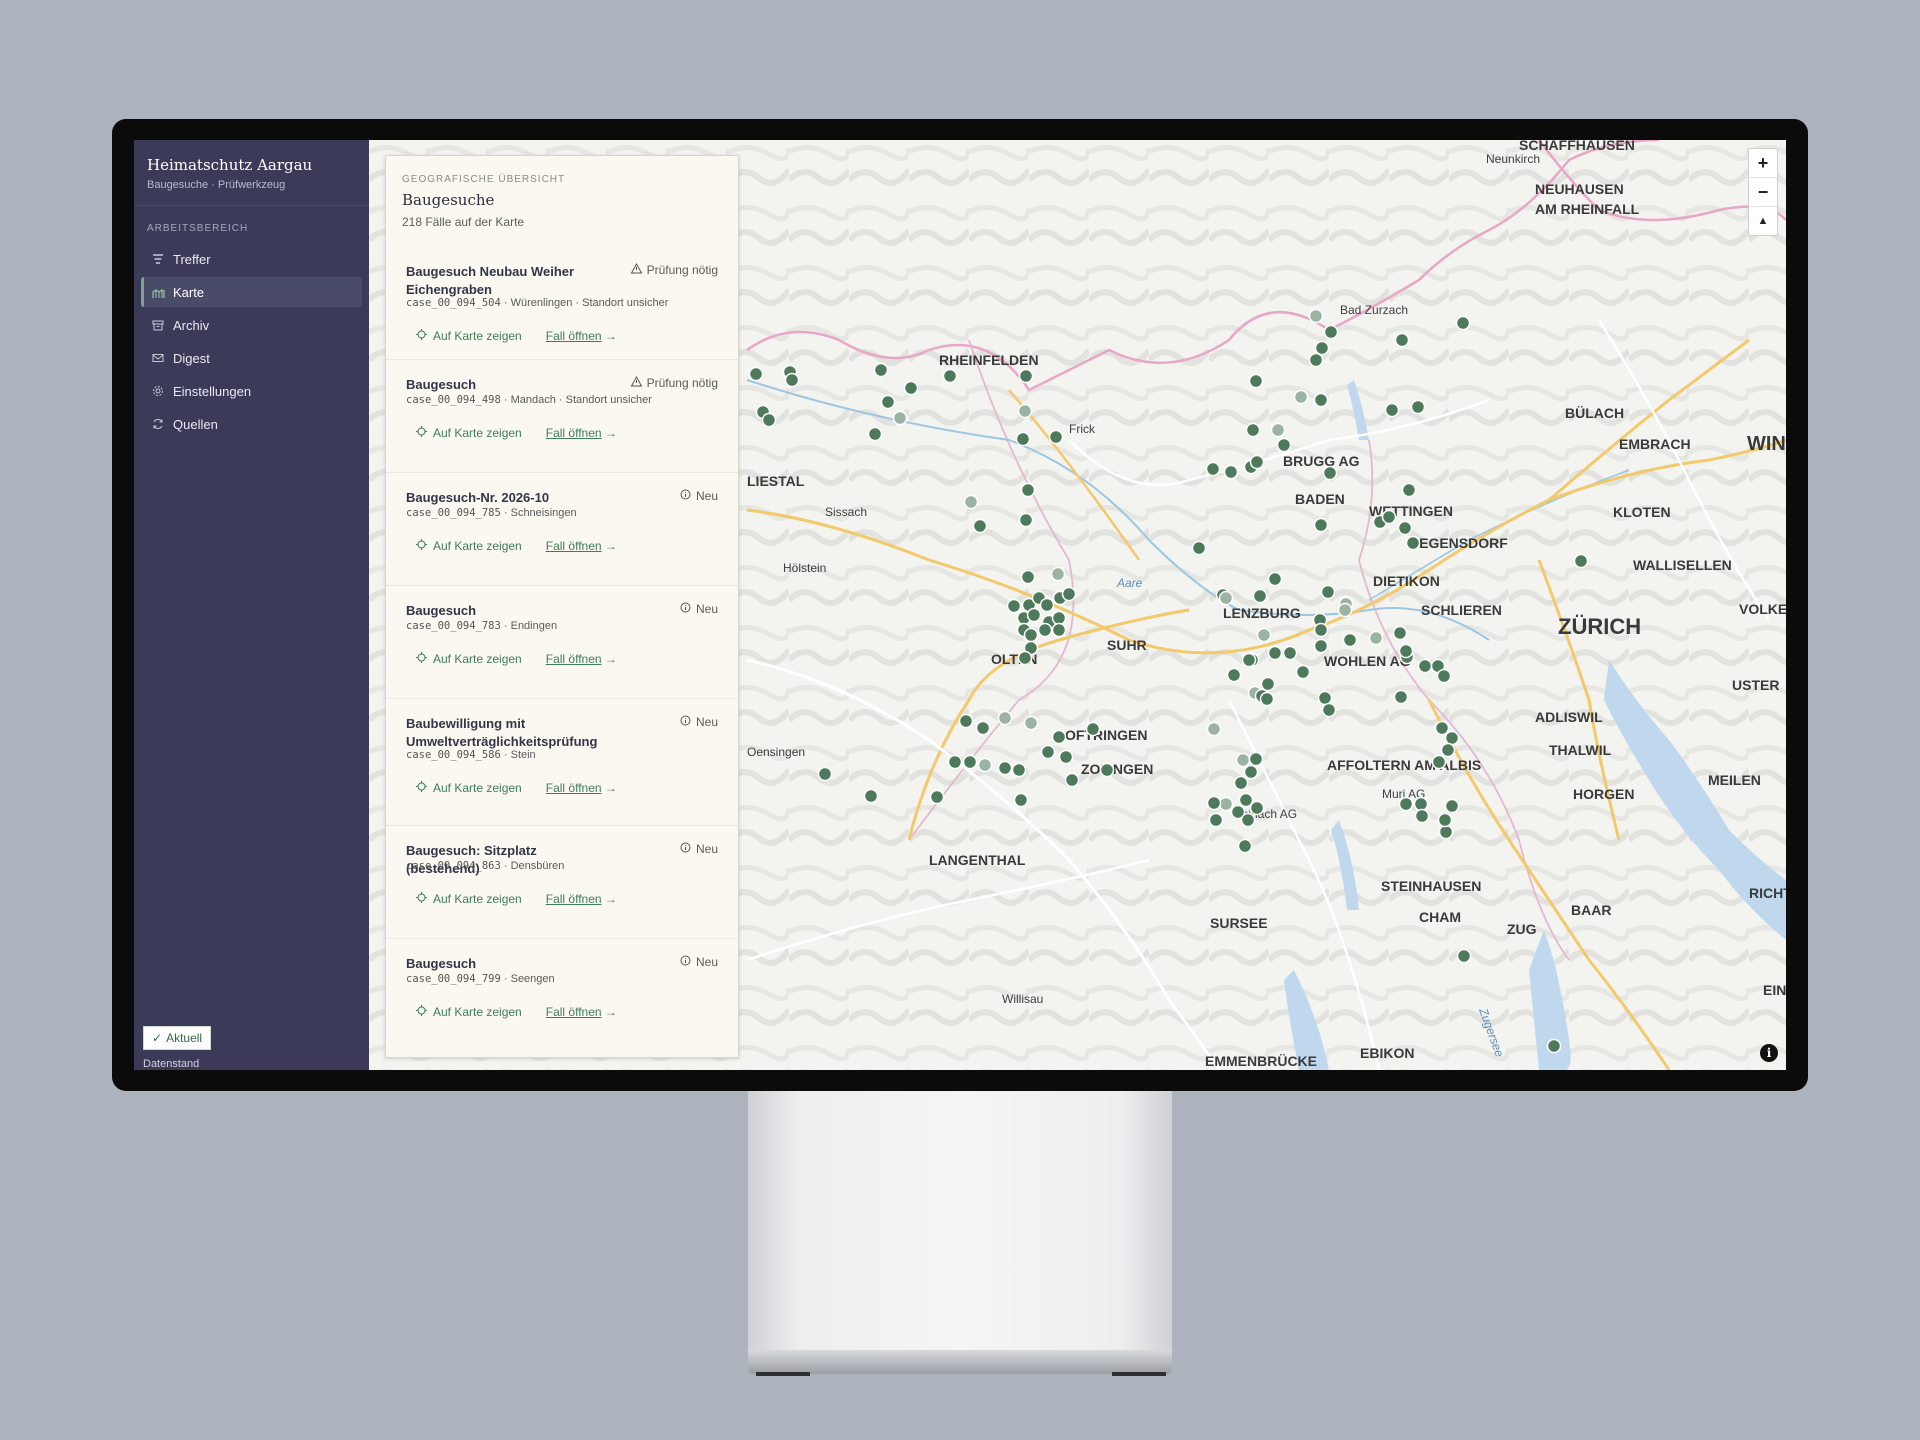 The width and height of the screenshot is (1920, 1440). Describe the element at coordinates (1769, 1053) in the screenshot. I see `attribution-info-button: i` at that location.